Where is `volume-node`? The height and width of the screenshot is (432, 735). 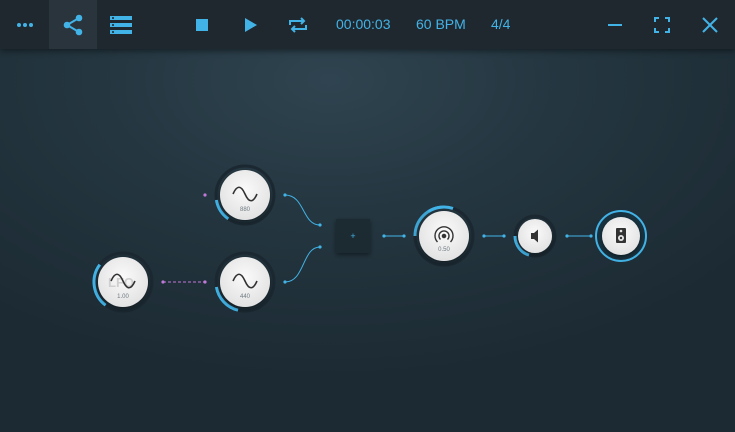
volume-node is located at coordinates (535, 236).